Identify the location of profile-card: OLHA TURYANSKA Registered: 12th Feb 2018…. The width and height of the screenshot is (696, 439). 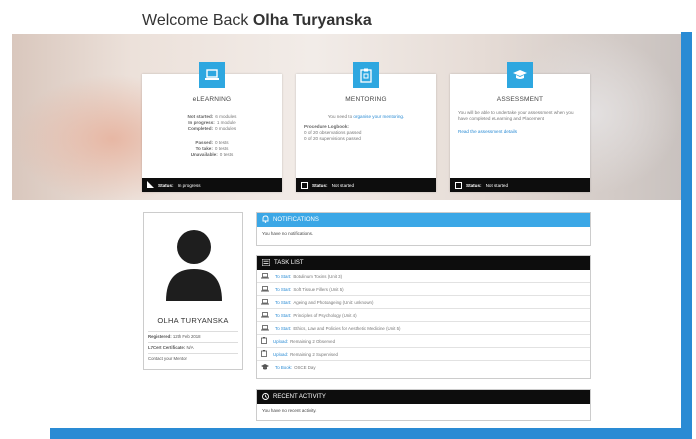
(193, 291).